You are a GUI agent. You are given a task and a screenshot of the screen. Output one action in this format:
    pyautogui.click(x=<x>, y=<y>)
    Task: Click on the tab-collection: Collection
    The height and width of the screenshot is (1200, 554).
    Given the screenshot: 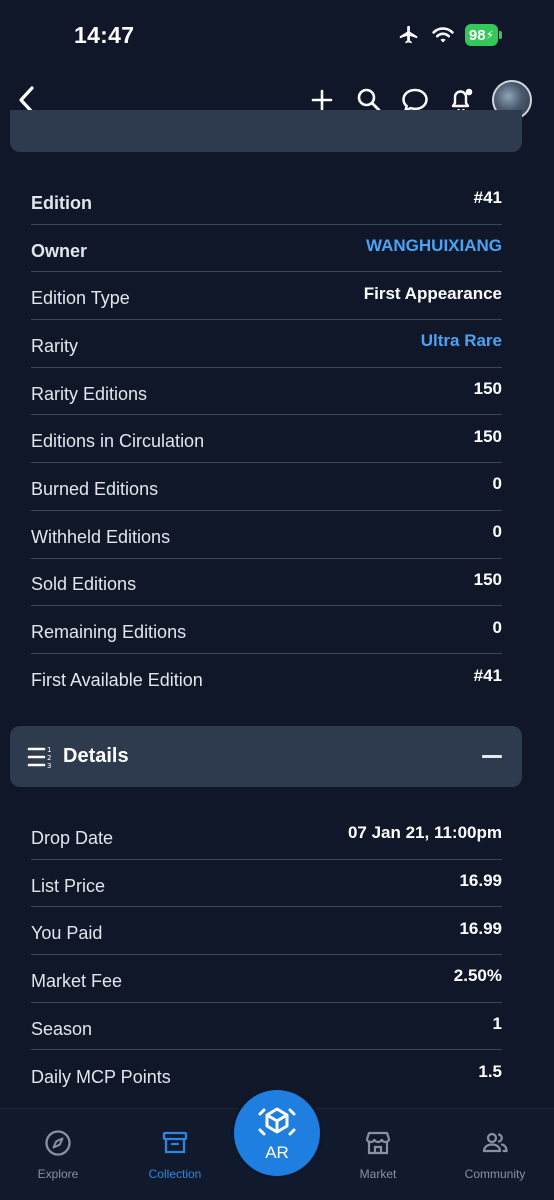 What is the action you would take?
    pyautogui.click(x=175, y=1155)
    